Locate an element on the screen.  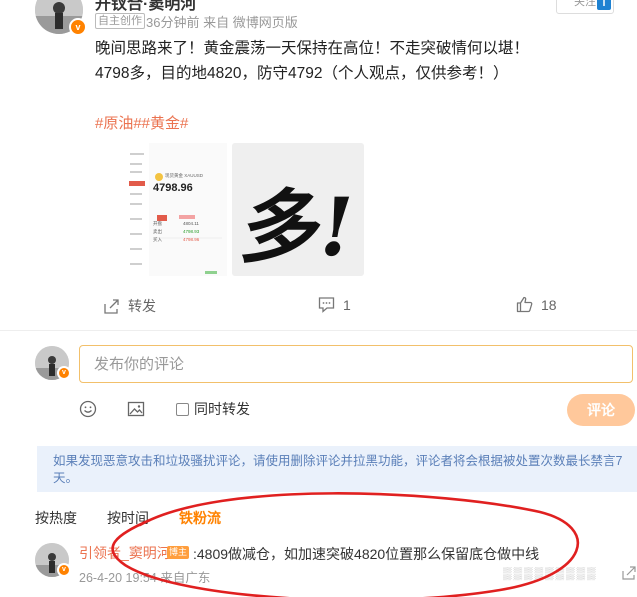
post-line-1: 晚间思路来了！黄金震荡一天保持在高位！不走突破情何以堪！ is located at coordinates (312, 48).